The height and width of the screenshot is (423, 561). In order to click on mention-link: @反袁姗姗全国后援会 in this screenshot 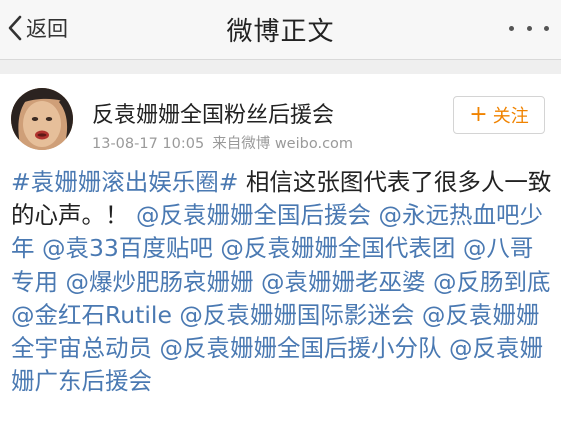, I will do `click(253, 215)`.